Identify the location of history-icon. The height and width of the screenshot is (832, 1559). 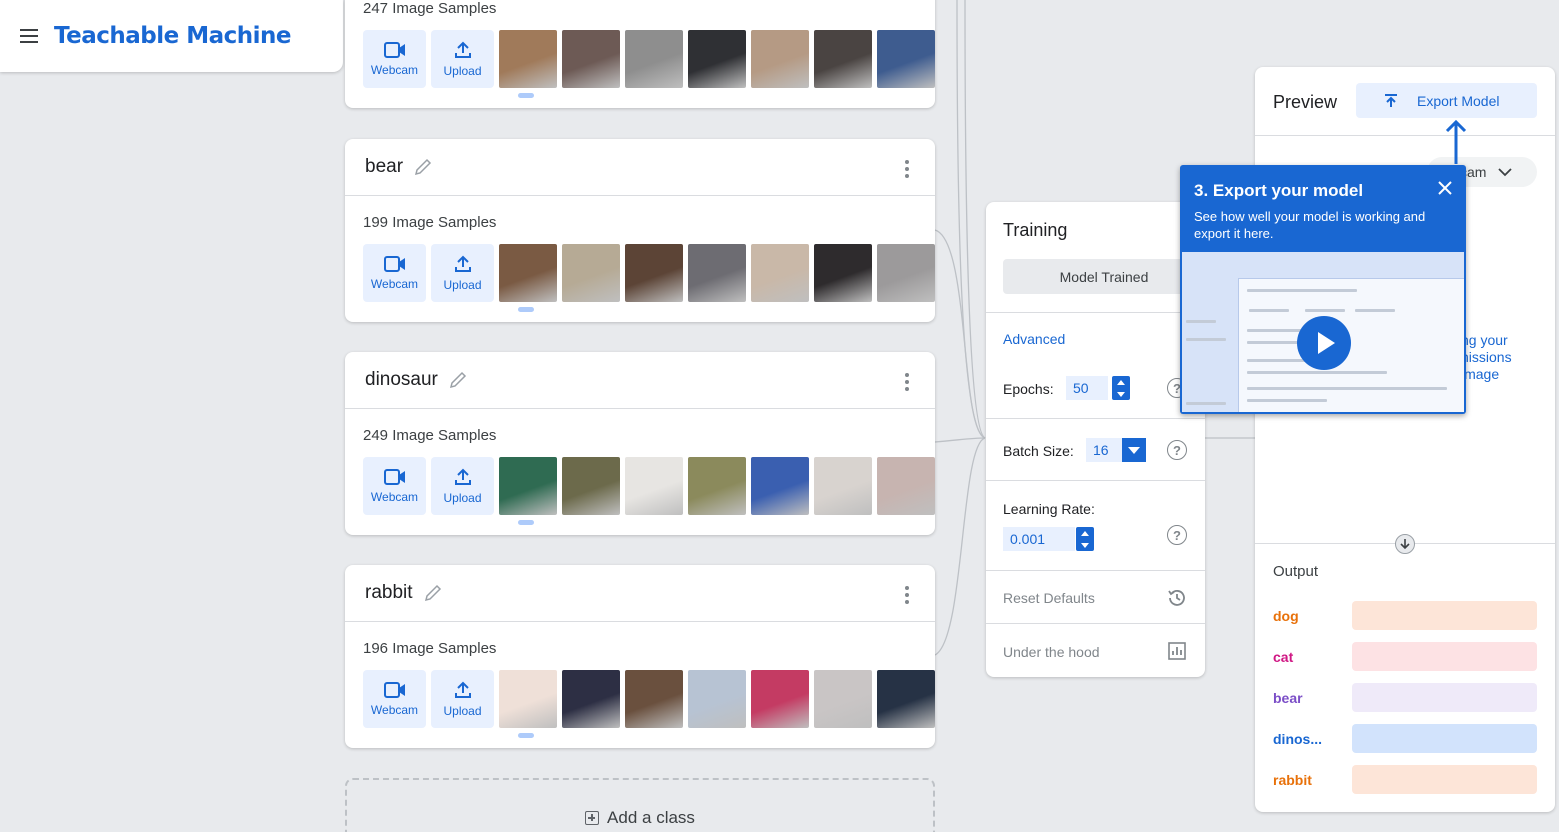
(1177, 598).